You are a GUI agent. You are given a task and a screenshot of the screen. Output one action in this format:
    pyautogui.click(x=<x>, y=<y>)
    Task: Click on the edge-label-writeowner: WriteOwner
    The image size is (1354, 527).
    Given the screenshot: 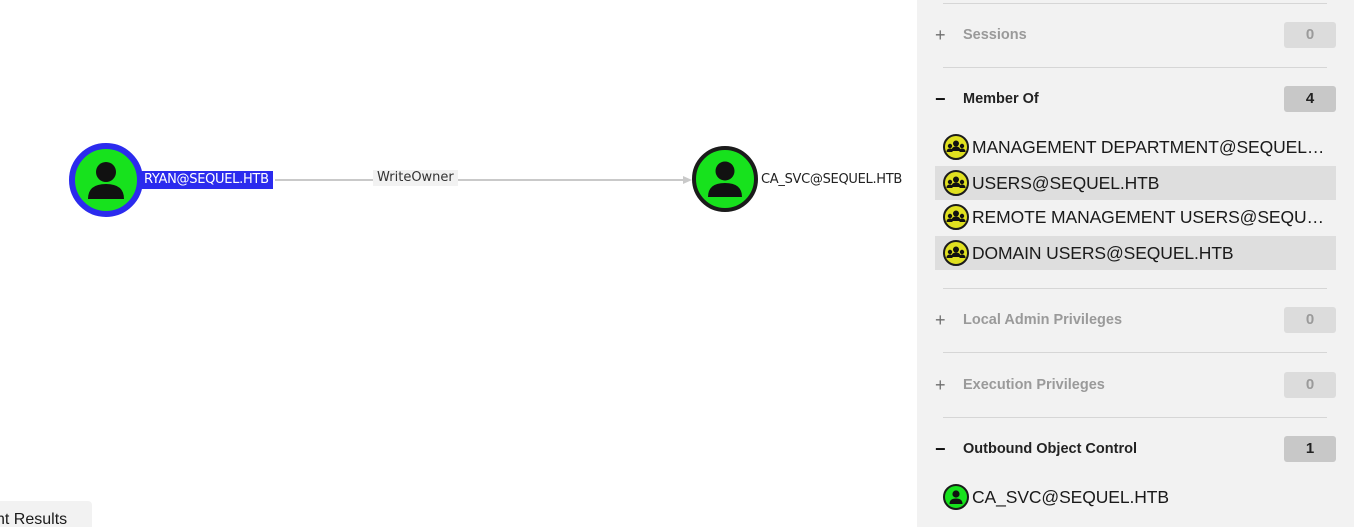 What is the action you would take?
    pyautogui.click(x=415, y=178)
    